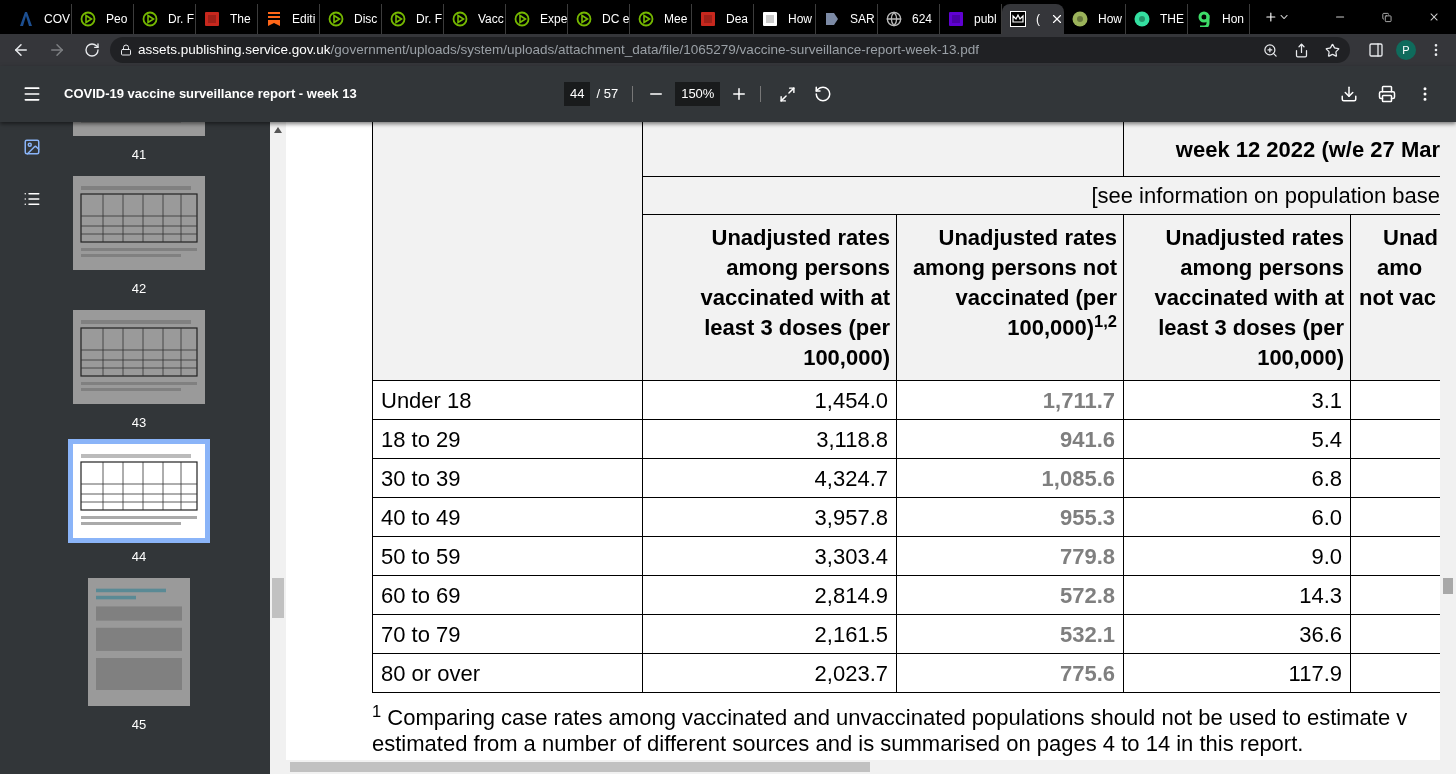 Image resolution: width=1456 pixels, height=774 pixels. I want to click on tab-title: The, so click(240, 19).